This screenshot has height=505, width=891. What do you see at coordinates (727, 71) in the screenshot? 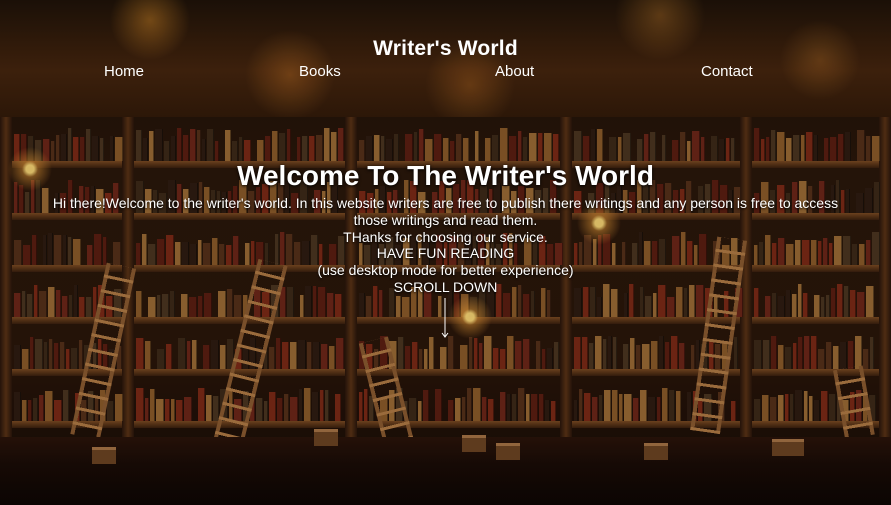
I see `nav-contact-link: Contact` at bounding box center [727, 71].